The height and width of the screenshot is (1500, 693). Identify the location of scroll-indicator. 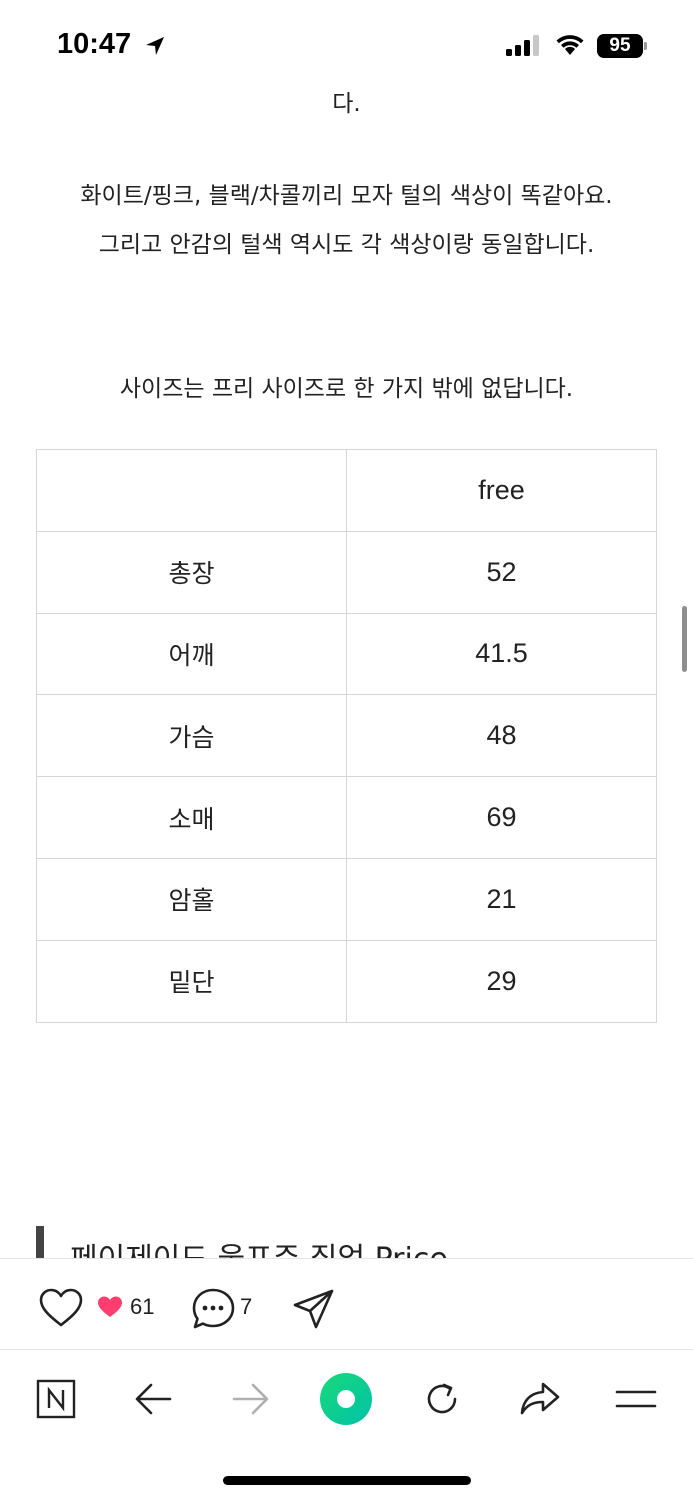
(684, 639).